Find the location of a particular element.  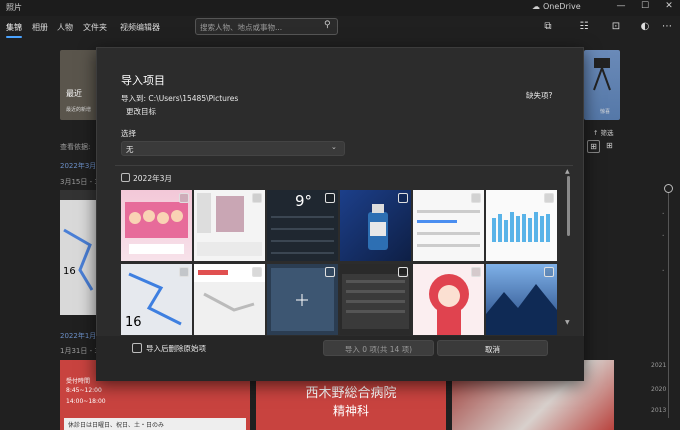

tab-folders: 文件夹 is located at coordinates (95, 27).